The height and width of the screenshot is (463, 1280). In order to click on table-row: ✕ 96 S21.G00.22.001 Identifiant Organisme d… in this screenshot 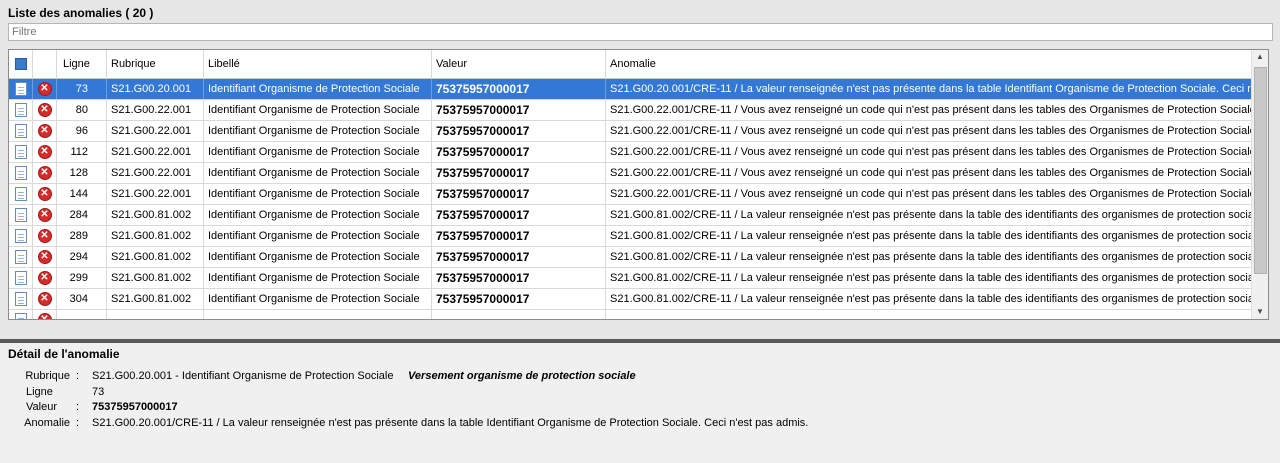, I will do `click(630, 131)`.